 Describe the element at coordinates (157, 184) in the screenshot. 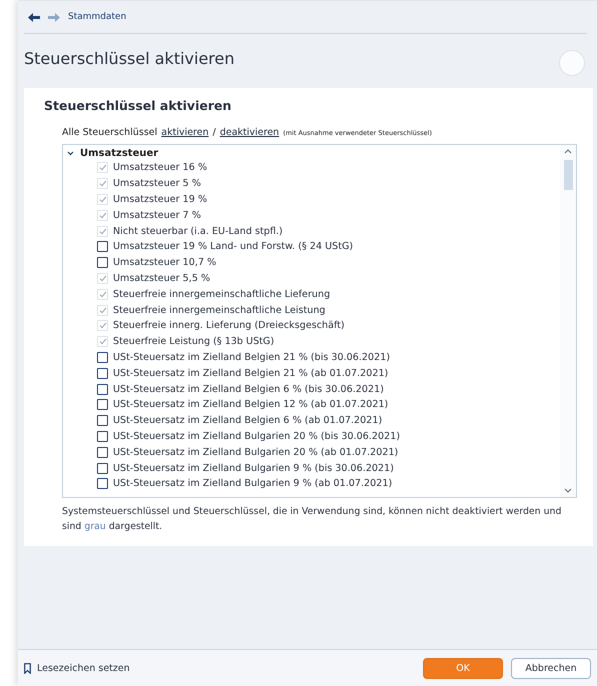

I see `tax-key-label: Umsatzsteuer 5 %` at that location.